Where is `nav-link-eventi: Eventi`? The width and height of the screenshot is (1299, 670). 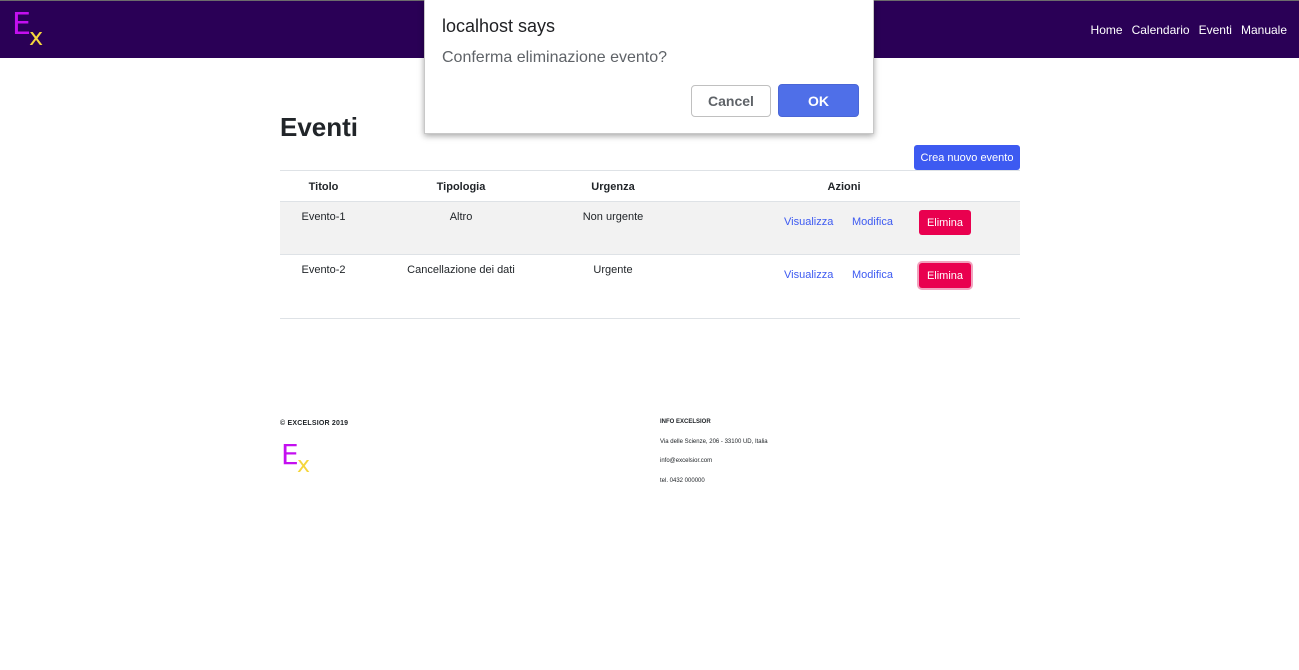 nav-link-eventi: Eventi is located at coordinates (1215, 30).